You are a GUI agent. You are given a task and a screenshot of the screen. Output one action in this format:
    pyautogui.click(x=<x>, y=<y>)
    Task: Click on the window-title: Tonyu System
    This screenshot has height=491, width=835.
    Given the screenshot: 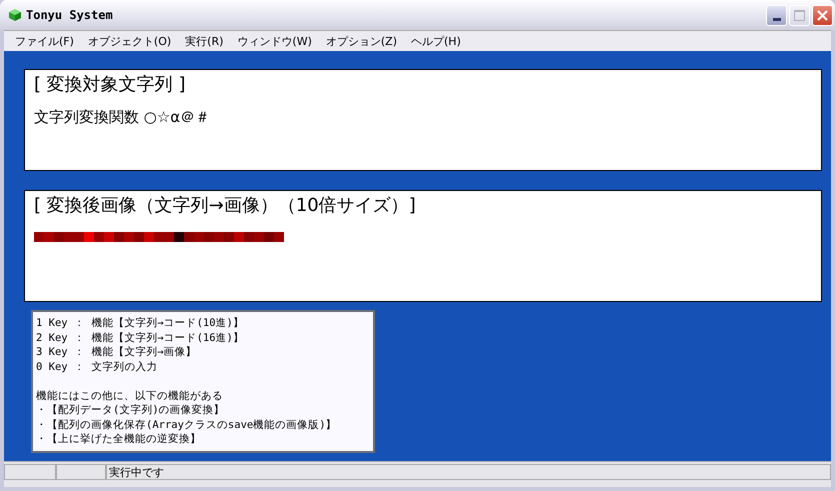 What is the action you would take?
    pyautogui.click(x=69, y=15)
    